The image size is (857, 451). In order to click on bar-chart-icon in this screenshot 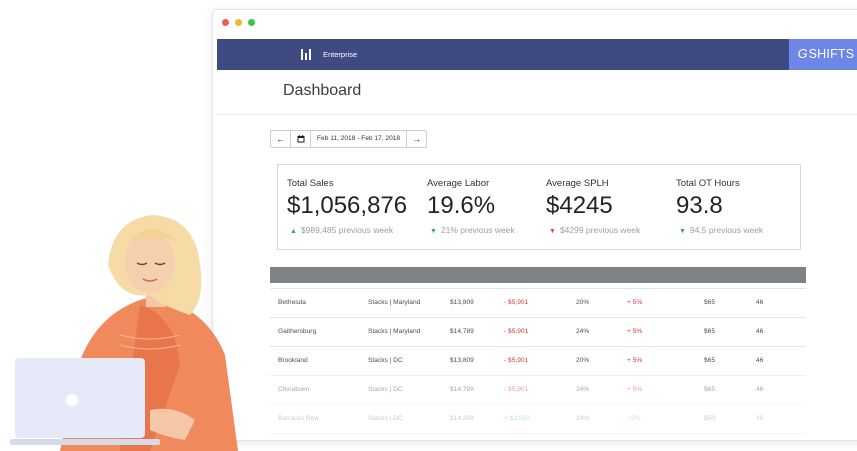, I will do `click(306, 54)`.